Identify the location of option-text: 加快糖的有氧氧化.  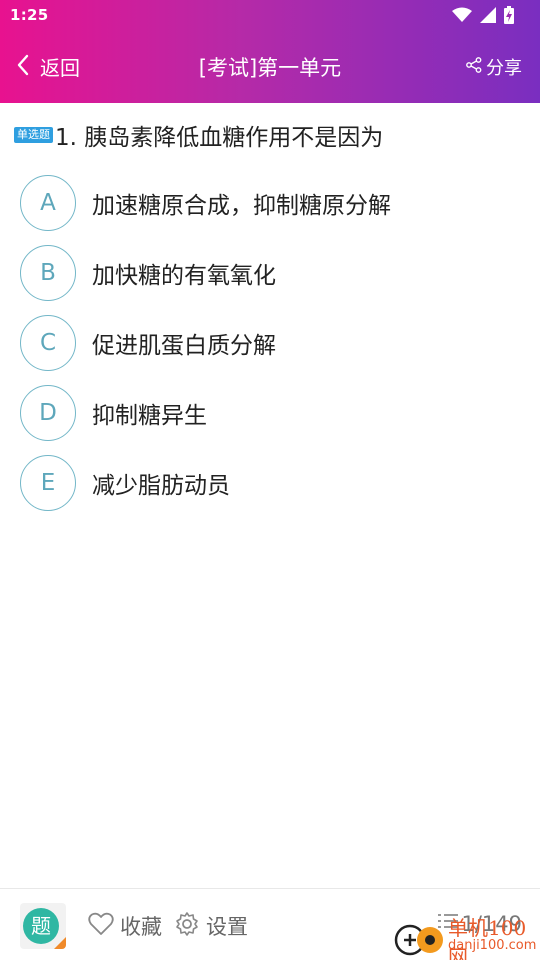
(184, 276).